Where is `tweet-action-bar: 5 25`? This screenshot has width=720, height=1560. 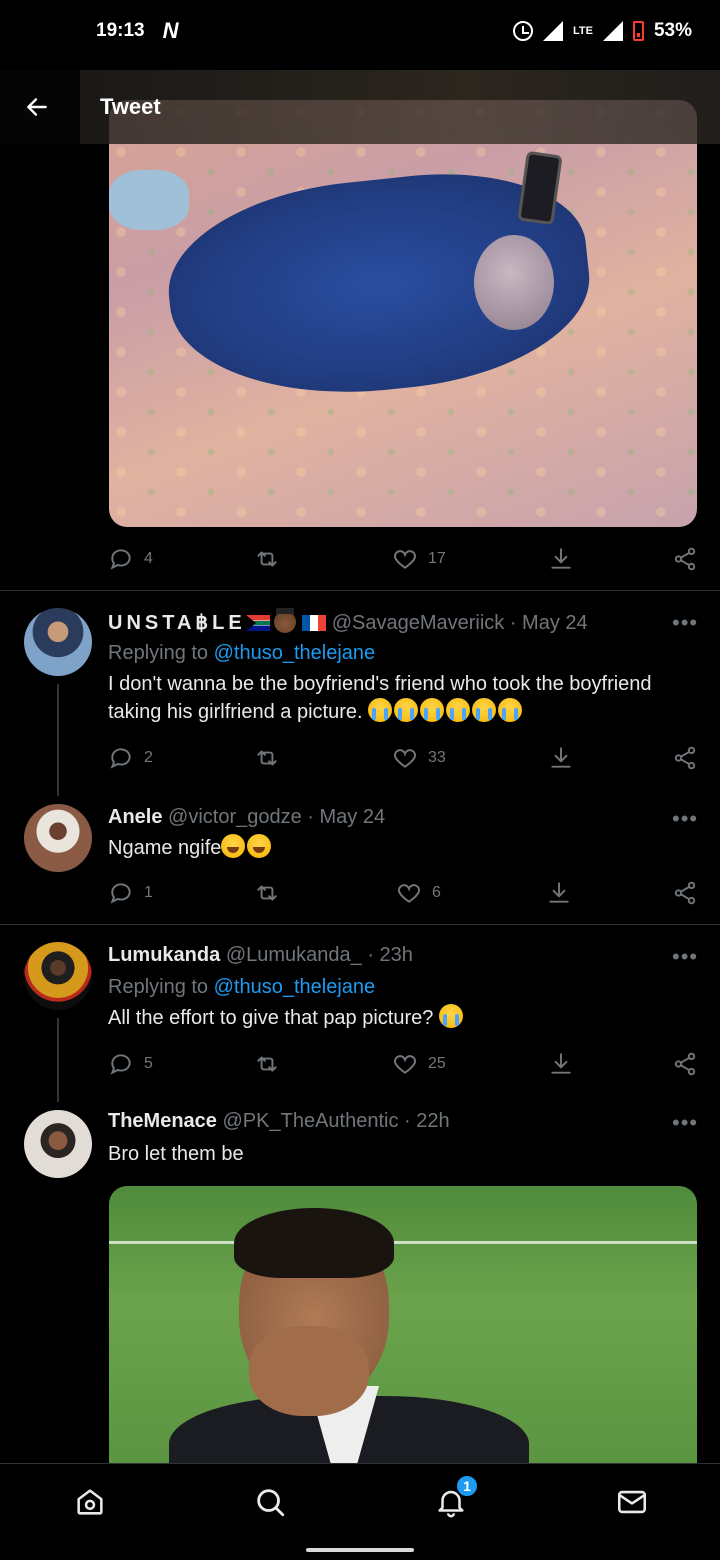 tweet-action-bar: 5 25 is located at coordinates (403, 1064).